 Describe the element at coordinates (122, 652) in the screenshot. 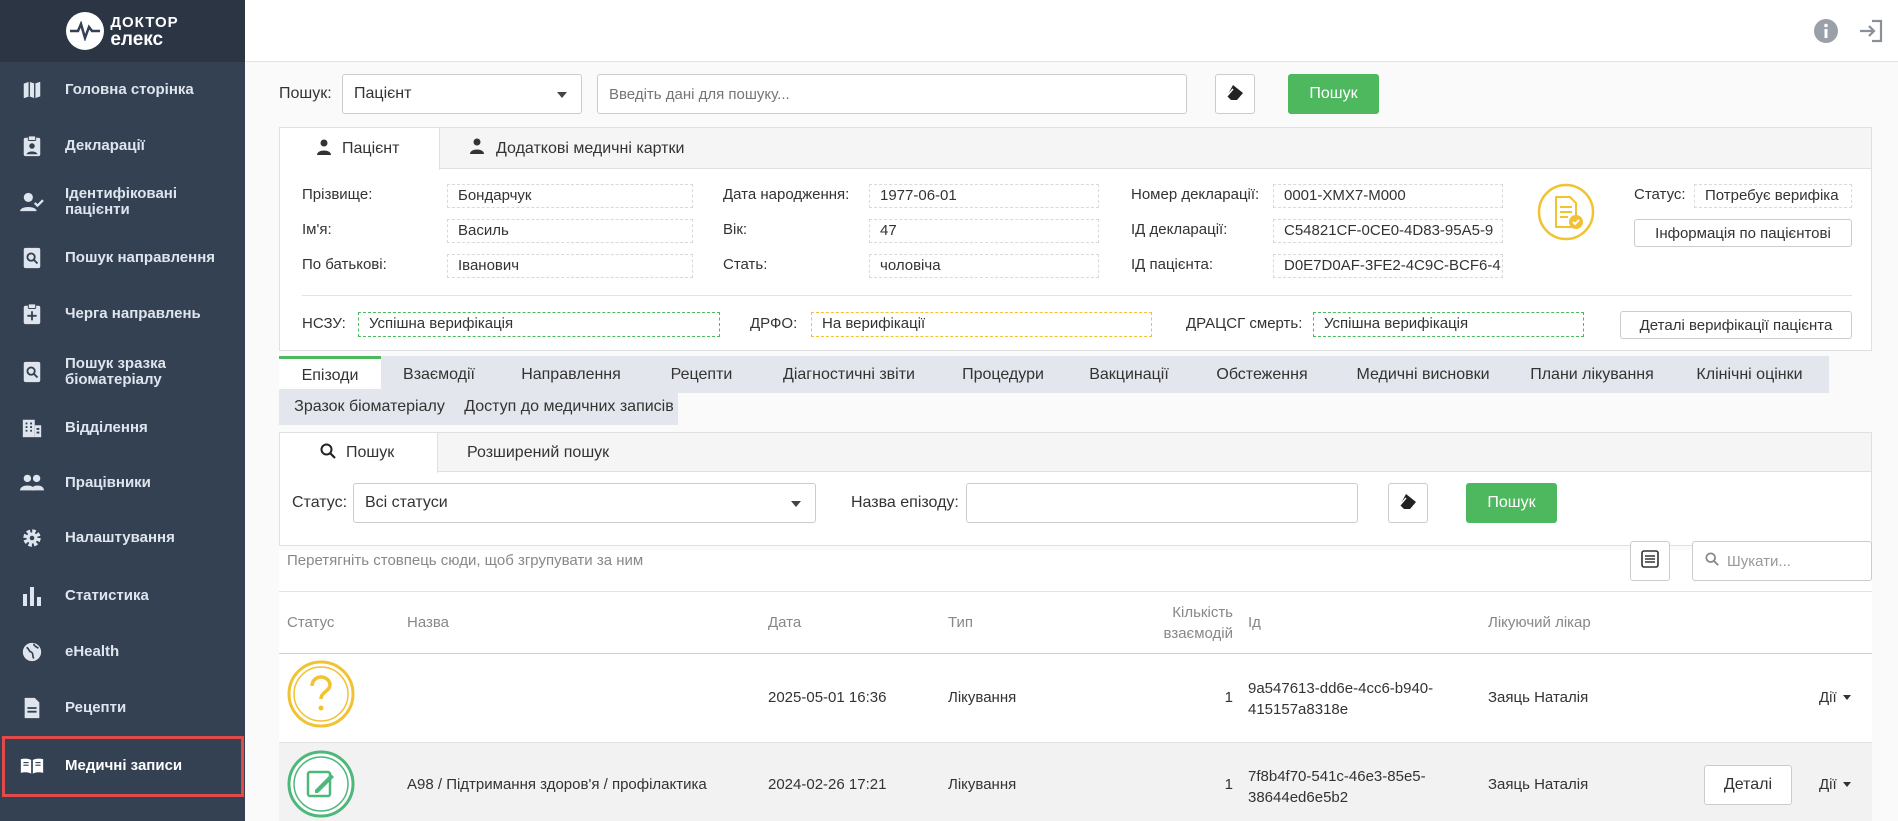

I see `sidebar-item-ehealth: eHealth` at that location.